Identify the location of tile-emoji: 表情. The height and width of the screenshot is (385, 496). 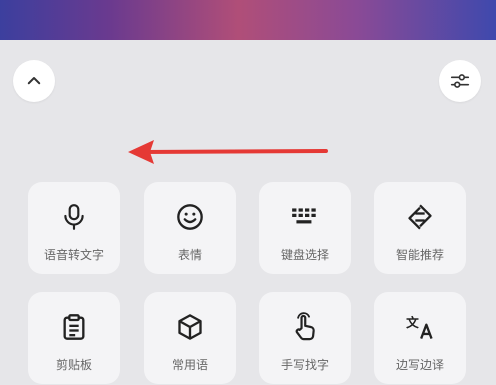
(190, 228).